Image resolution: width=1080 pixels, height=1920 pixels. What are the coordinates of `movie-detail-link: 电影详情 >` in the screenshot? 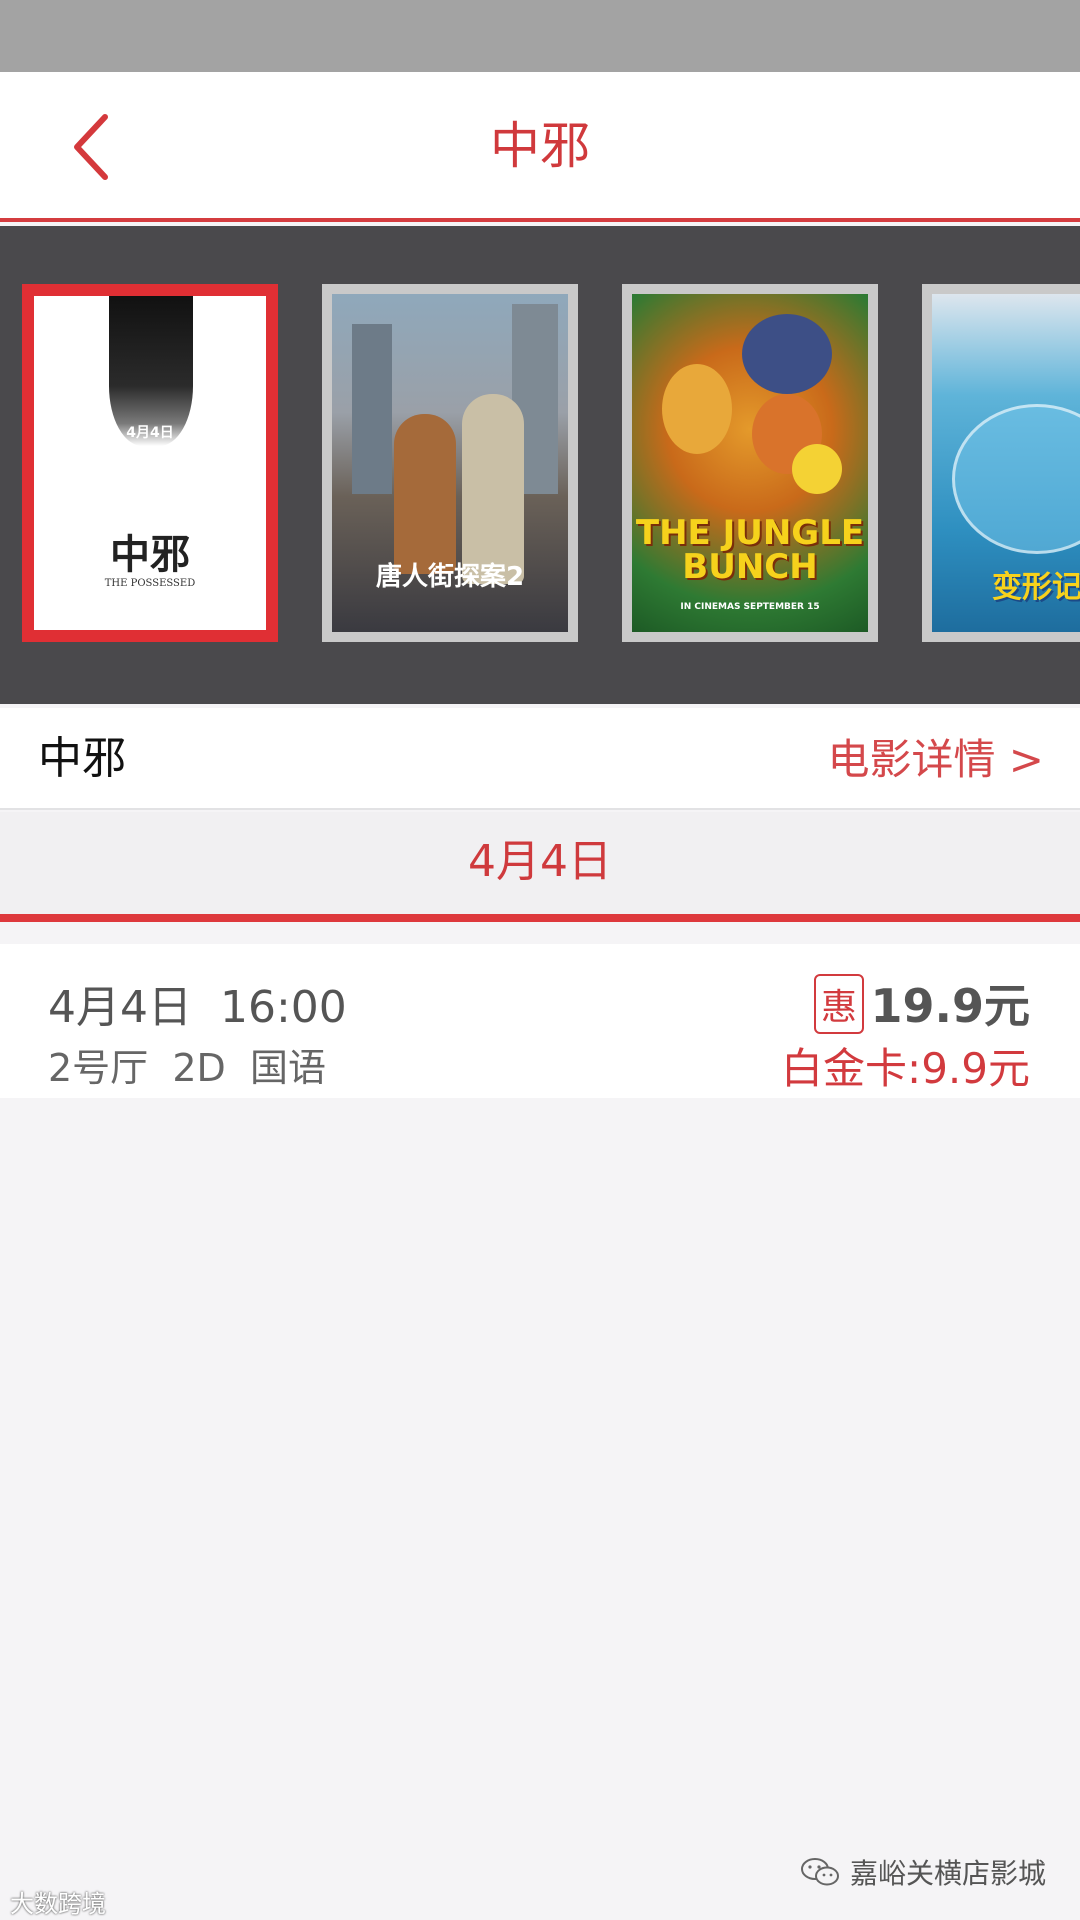 It's located at (935, 760).